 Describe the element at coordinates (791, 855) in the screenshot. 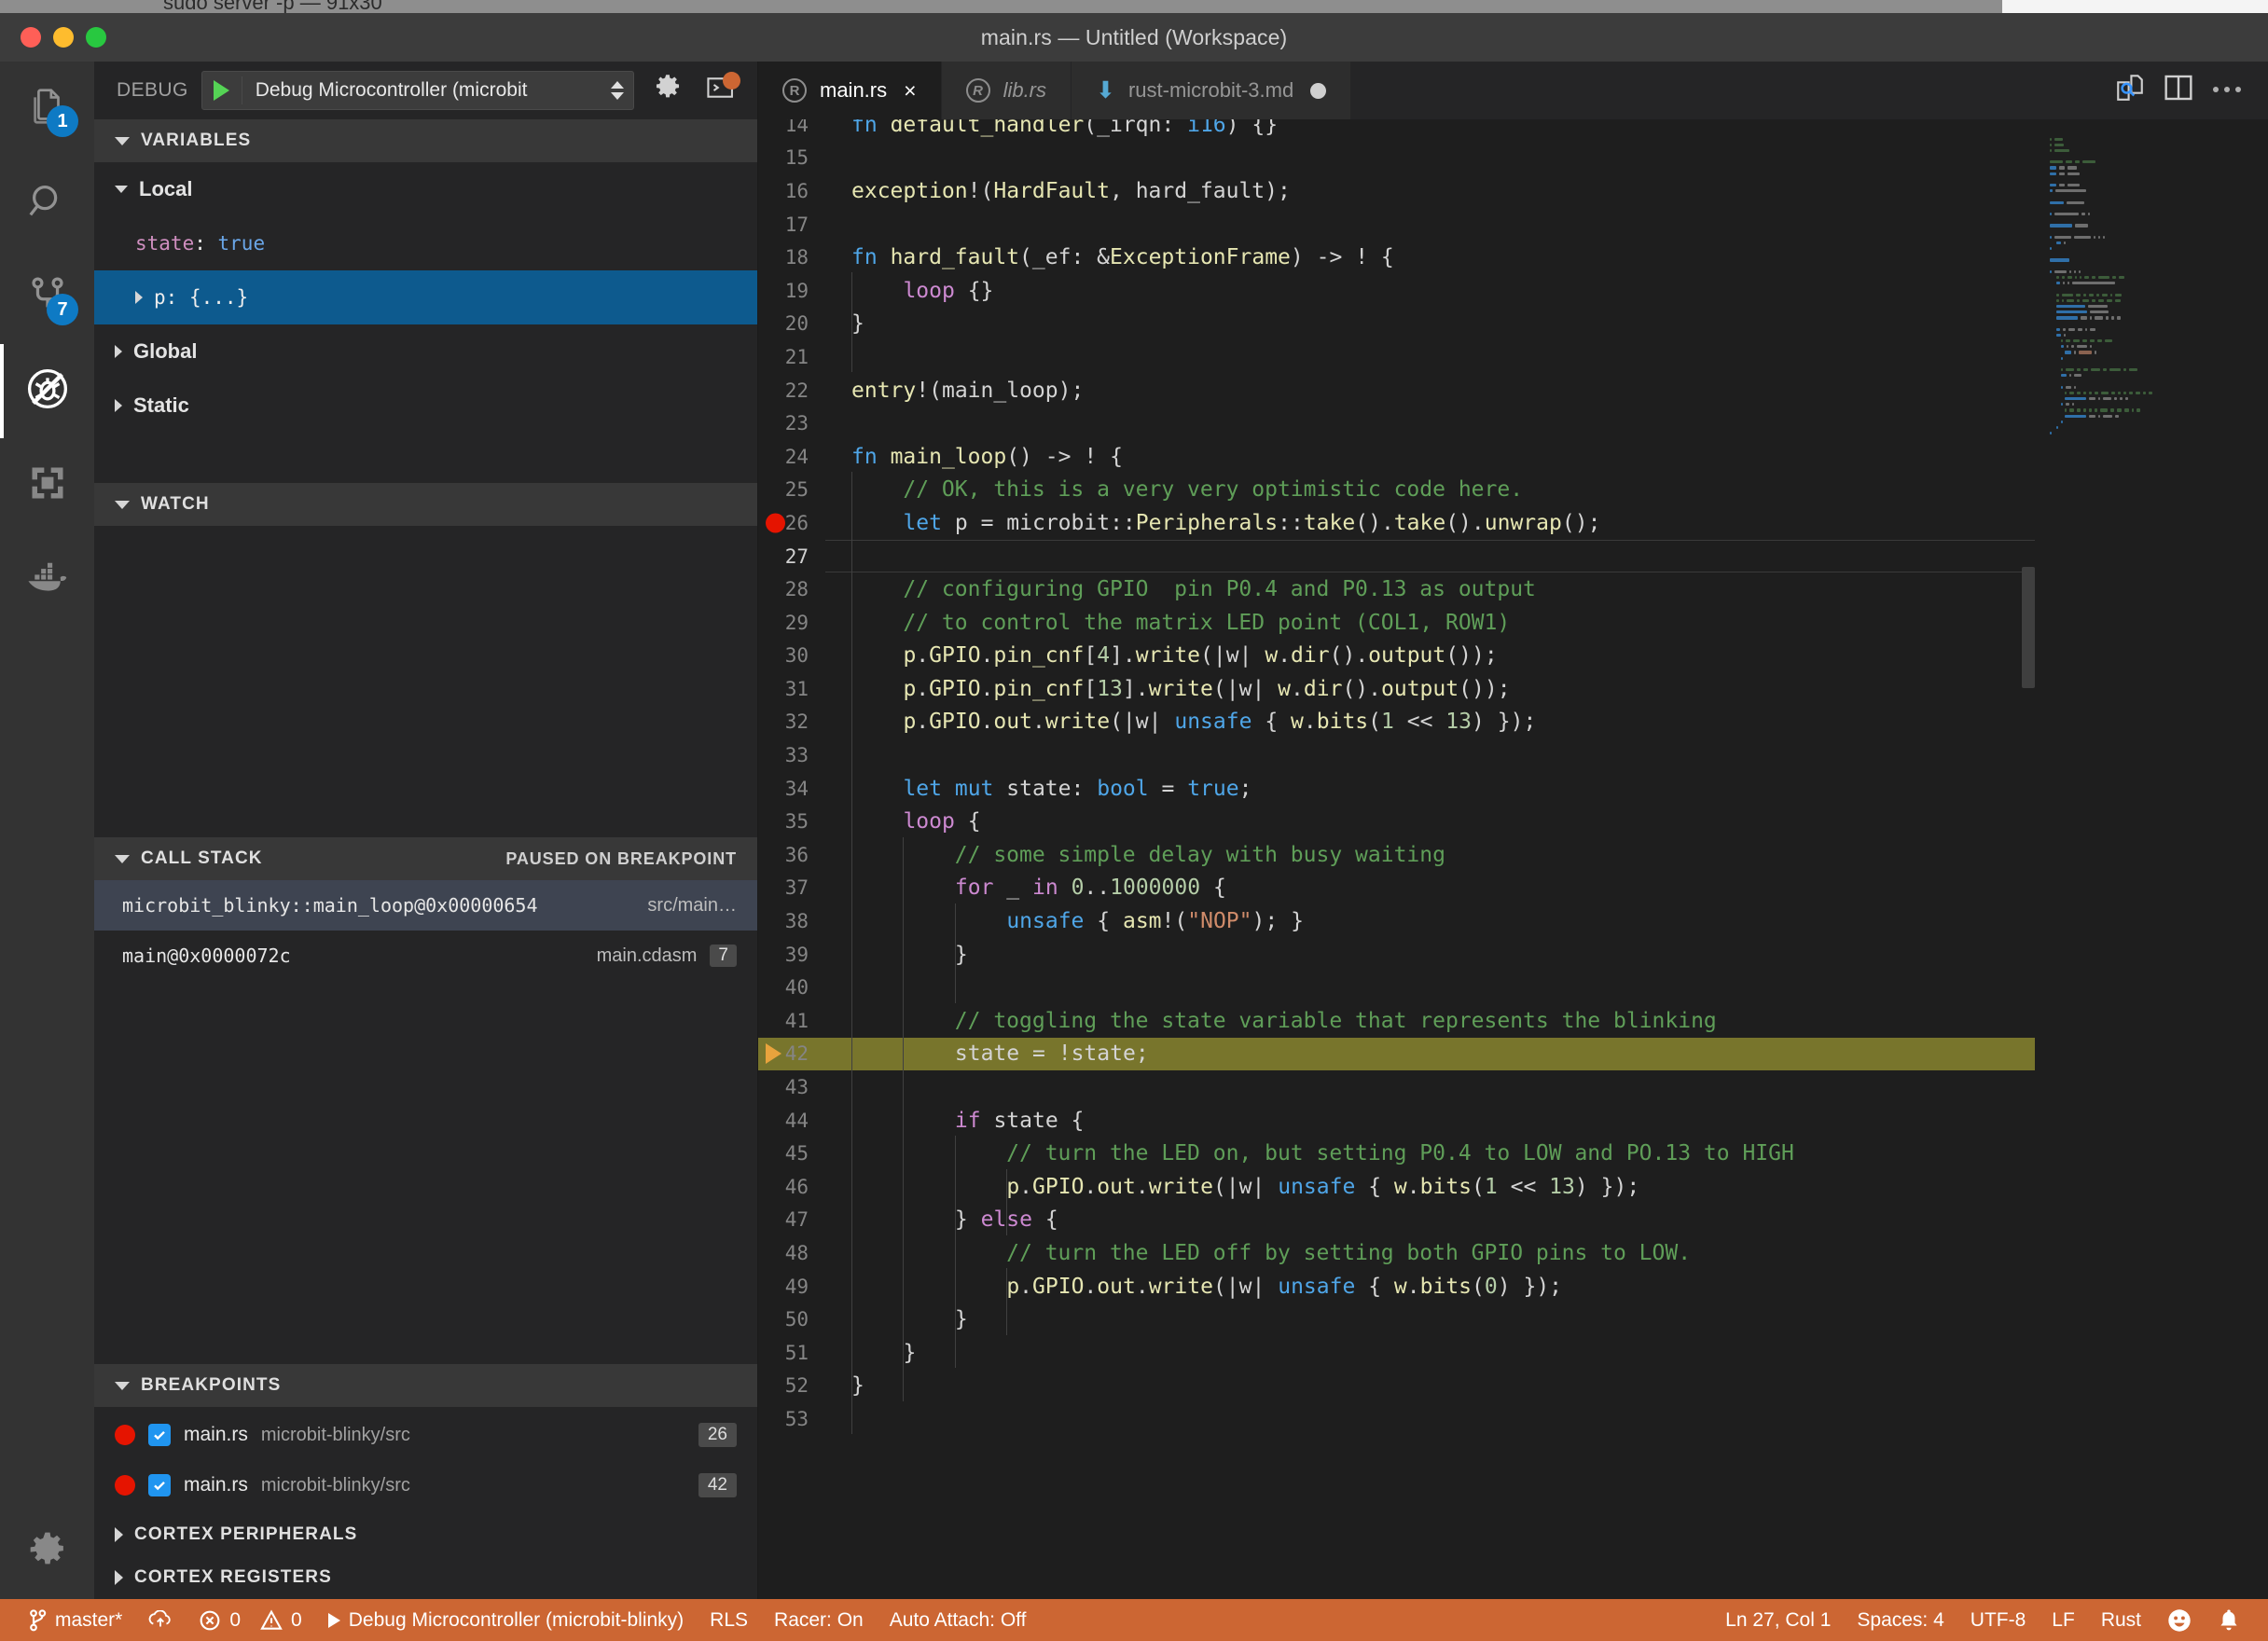

I see `line-number: 36` at that location.